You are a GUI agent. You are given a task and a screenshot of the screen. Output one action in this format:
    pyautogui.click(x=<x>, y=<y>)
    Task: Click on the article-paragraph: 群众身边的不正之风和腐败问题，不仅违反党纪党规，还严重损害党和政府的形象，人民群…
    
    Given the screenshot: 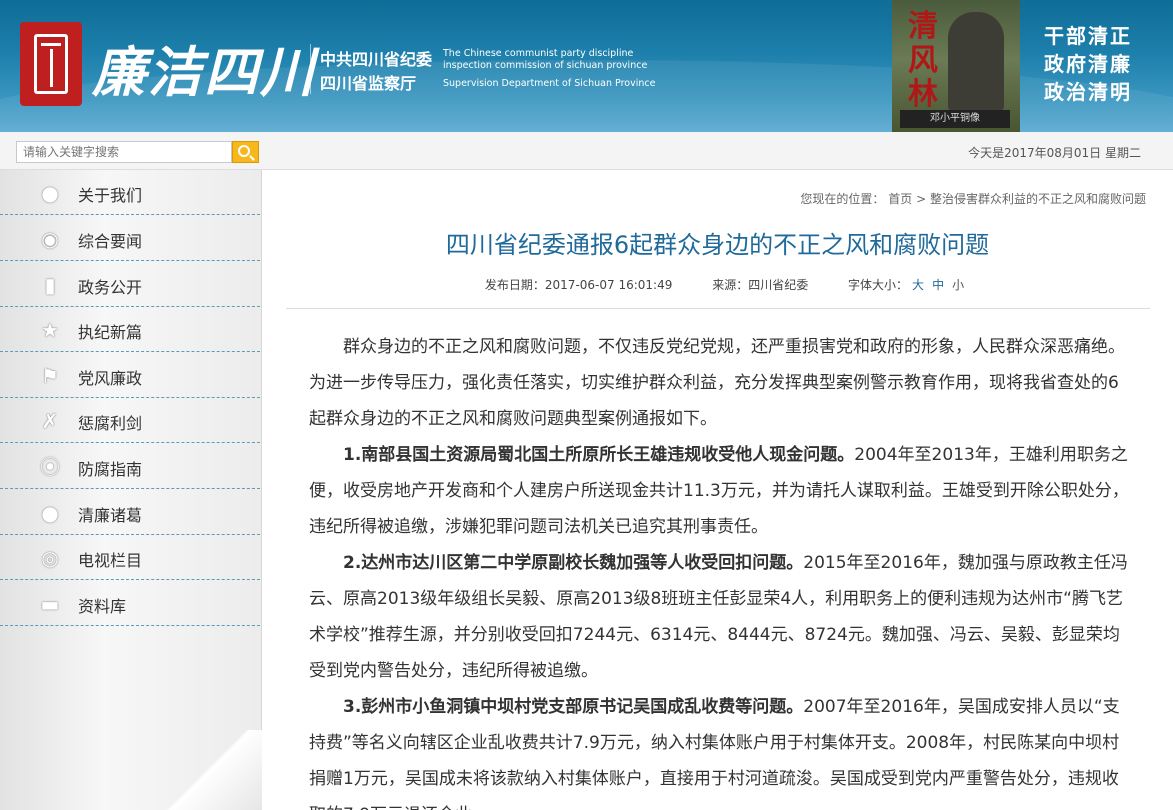 What is the action you would take?
    pyautogui.click(x=719, y=383)
    